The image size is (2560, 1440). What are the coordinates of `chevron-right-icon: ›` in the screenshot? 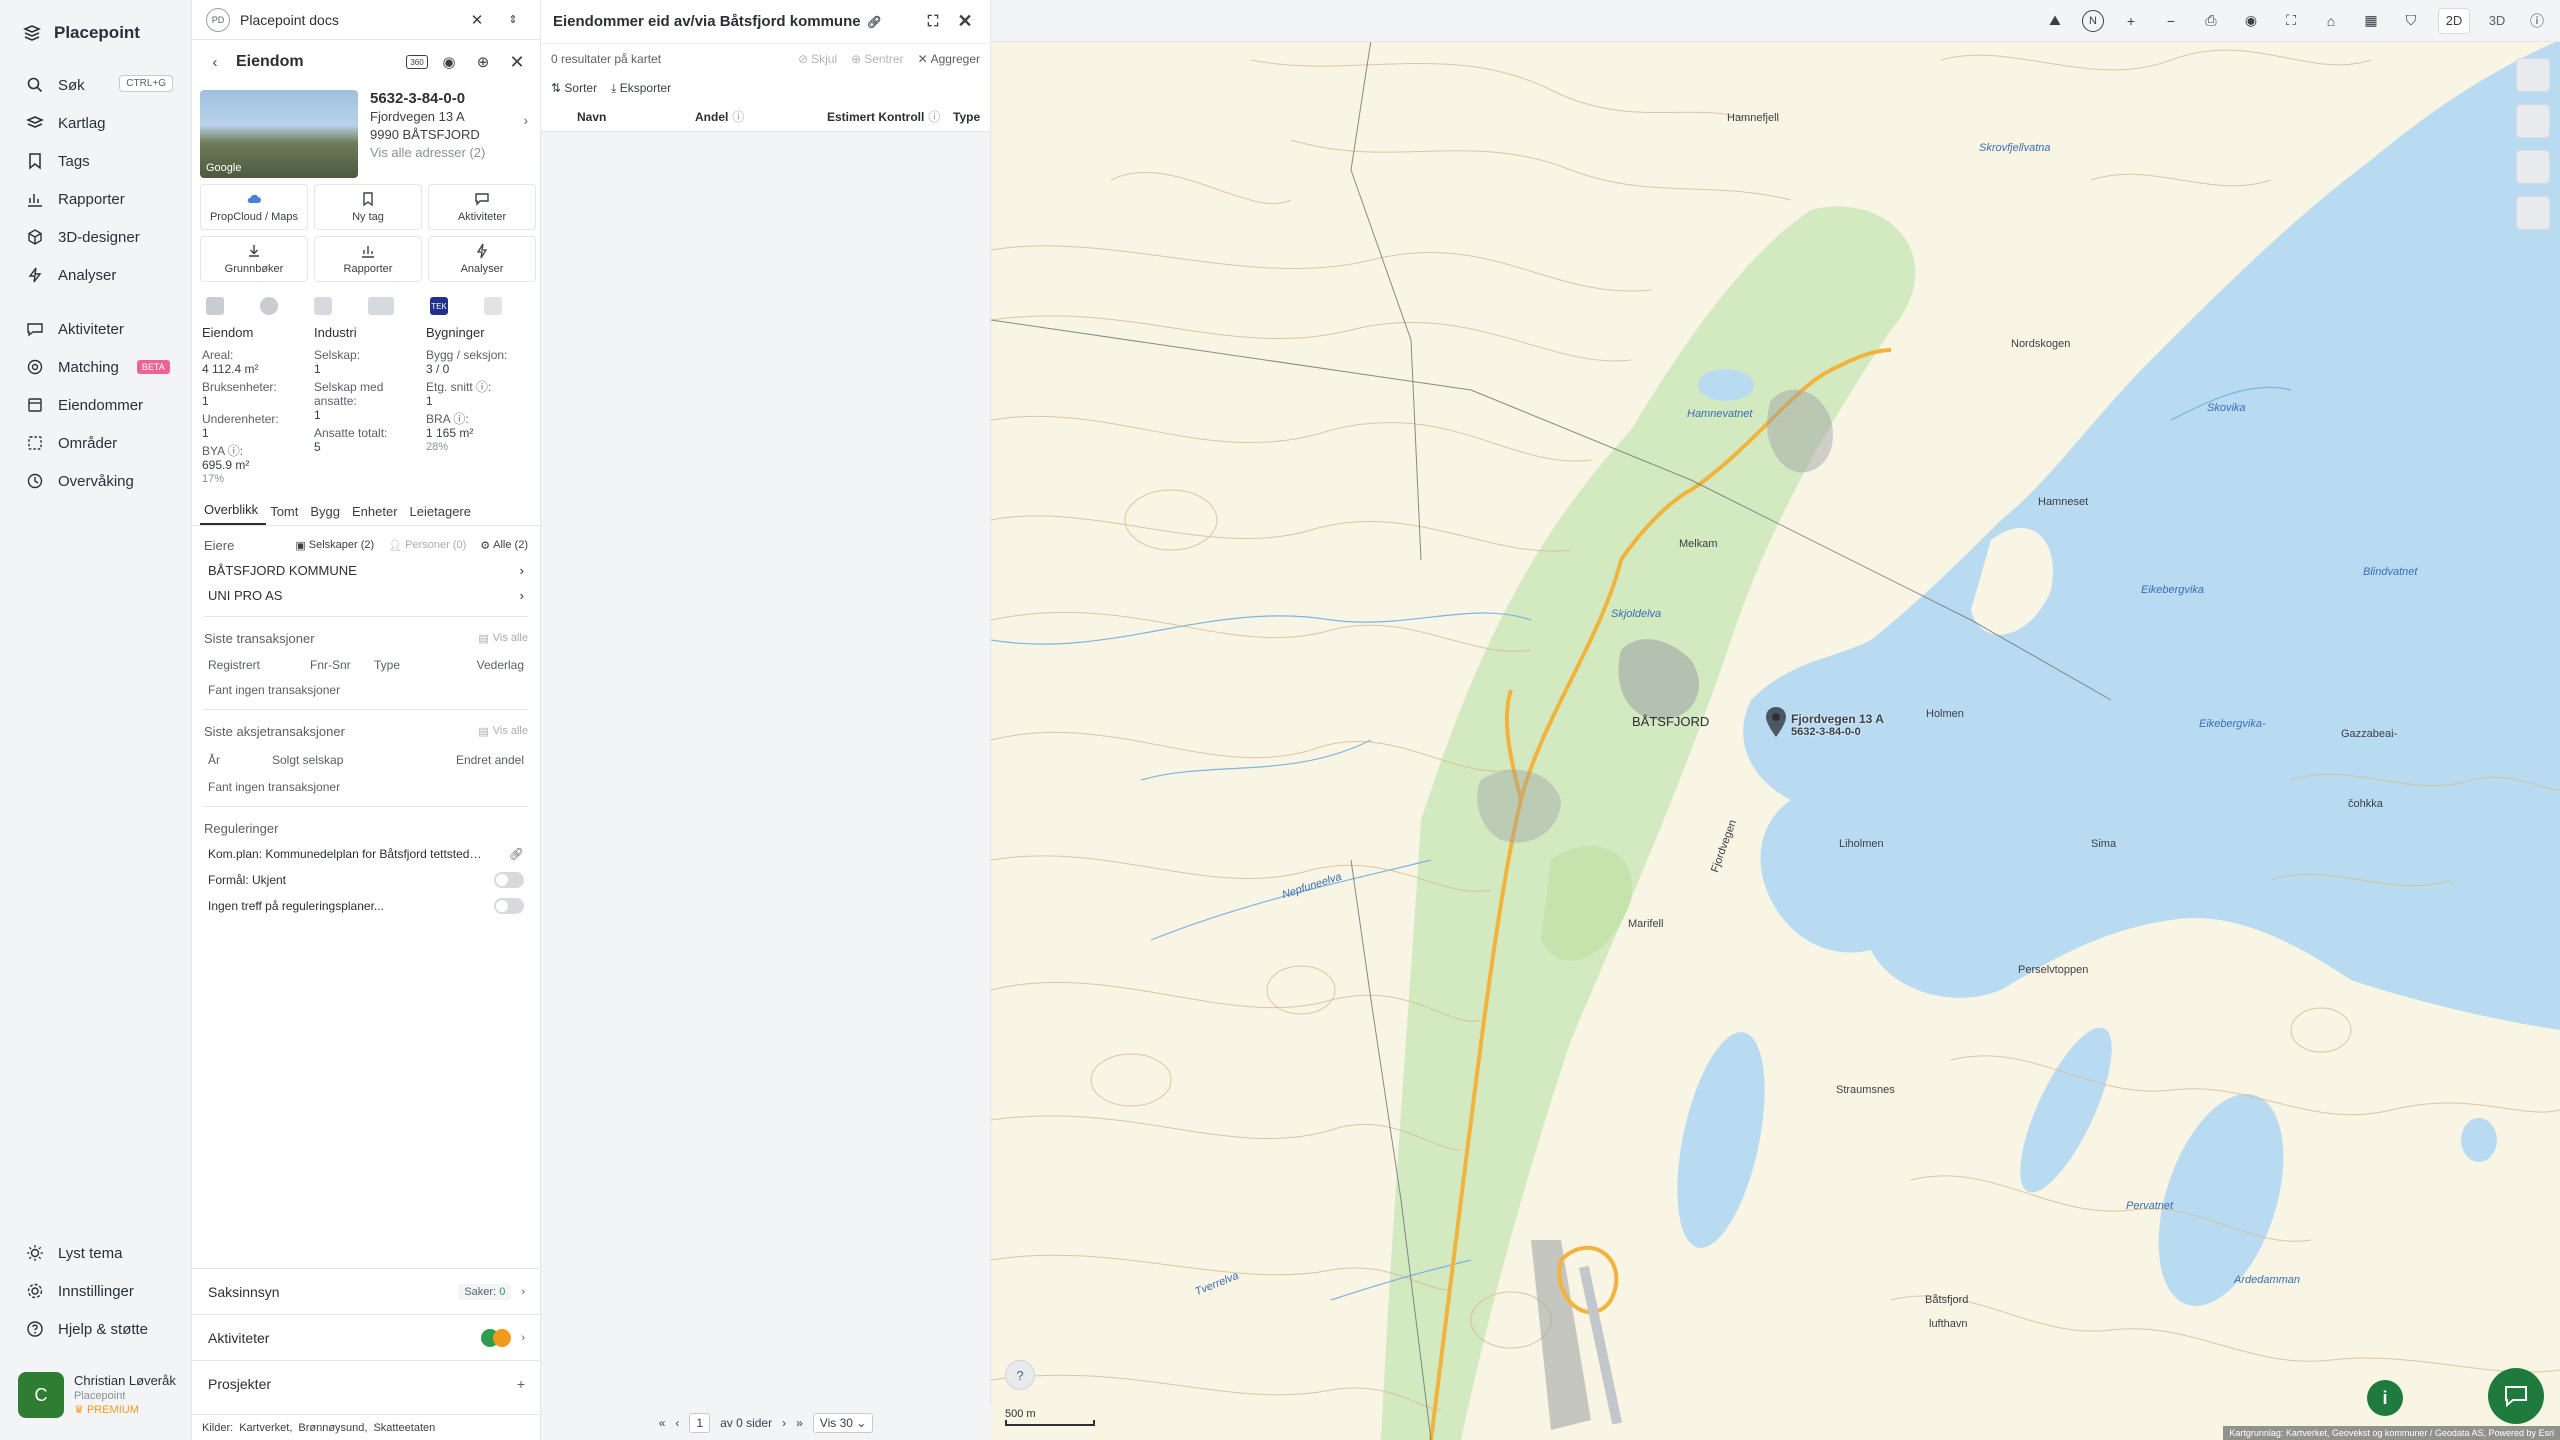 It's located at (526, 121).